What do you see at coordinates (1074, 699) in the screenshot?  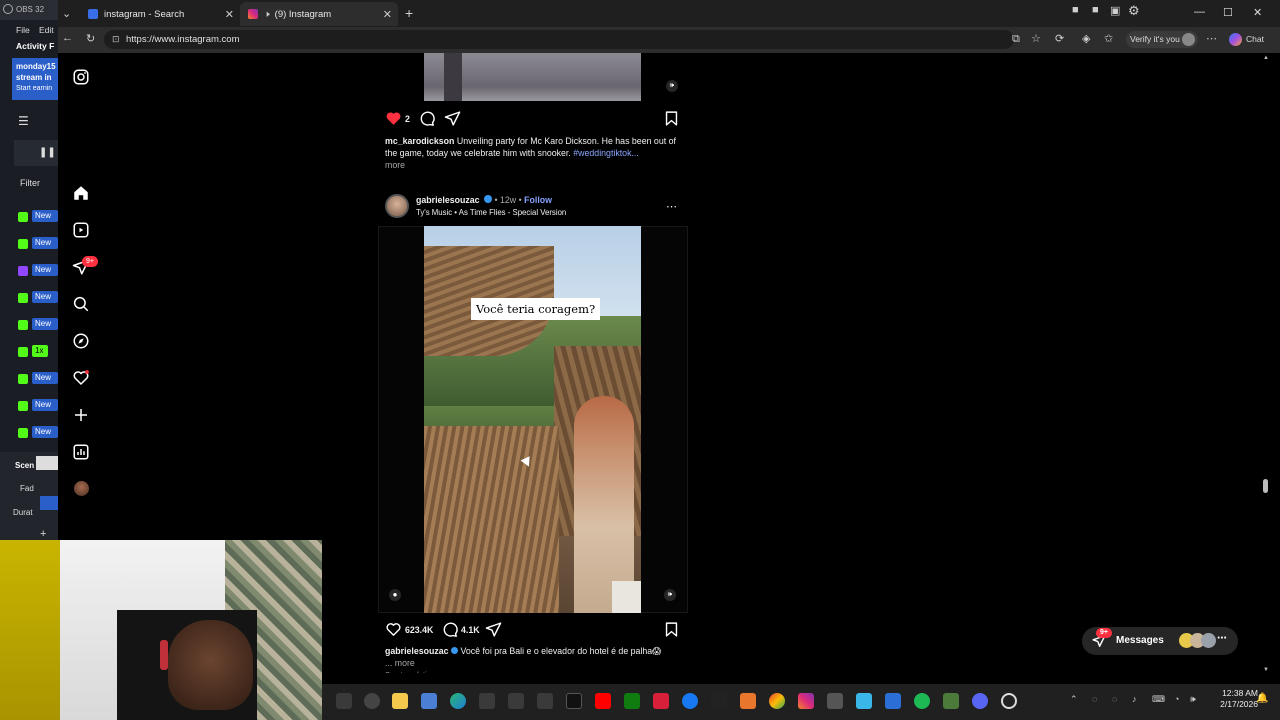 I see `tray-overflow-icon: ⌃` at bounding box center [1074, 699].